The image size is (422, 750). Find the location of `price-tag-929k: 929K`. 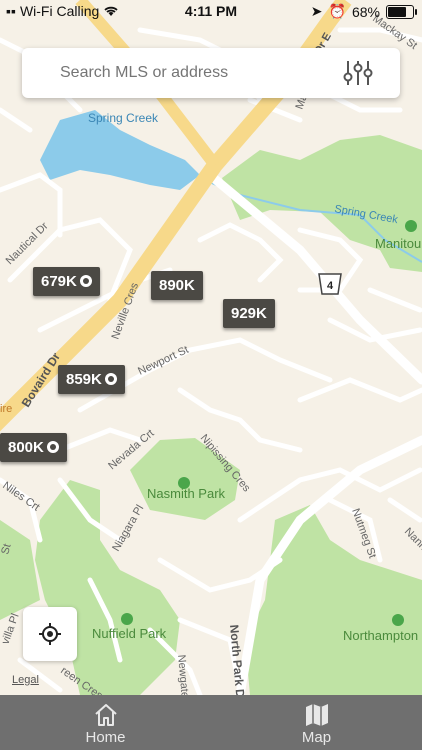

price-tag-929k: 929K is located at coordinates (249, 313).